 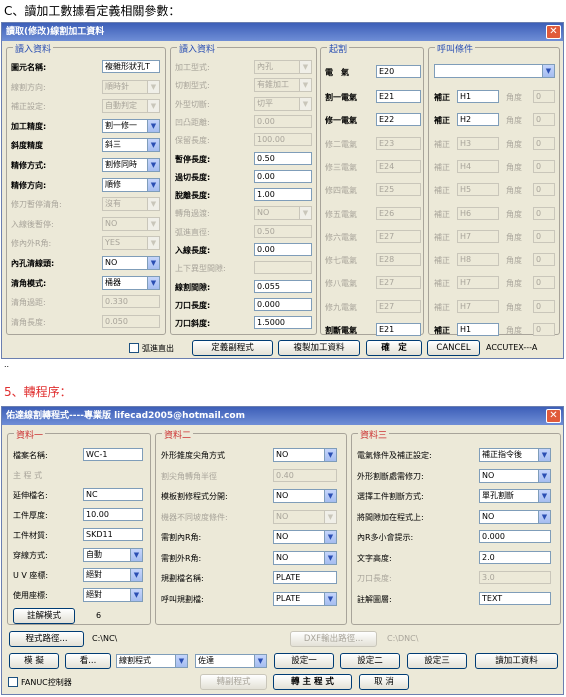 What do you see at coordinates (283, 268) in the screenshot?
I see `text-field` at bounding box center [283, 268].